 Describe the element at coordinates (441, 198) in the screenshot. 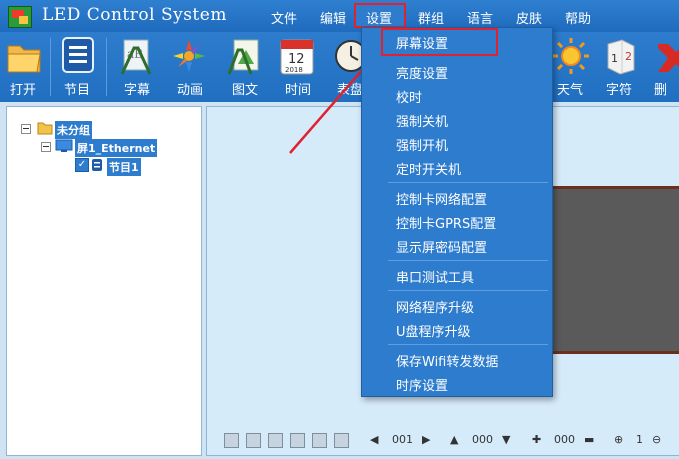

I see `menu-network-config: 控制卡网络配置` at that location.